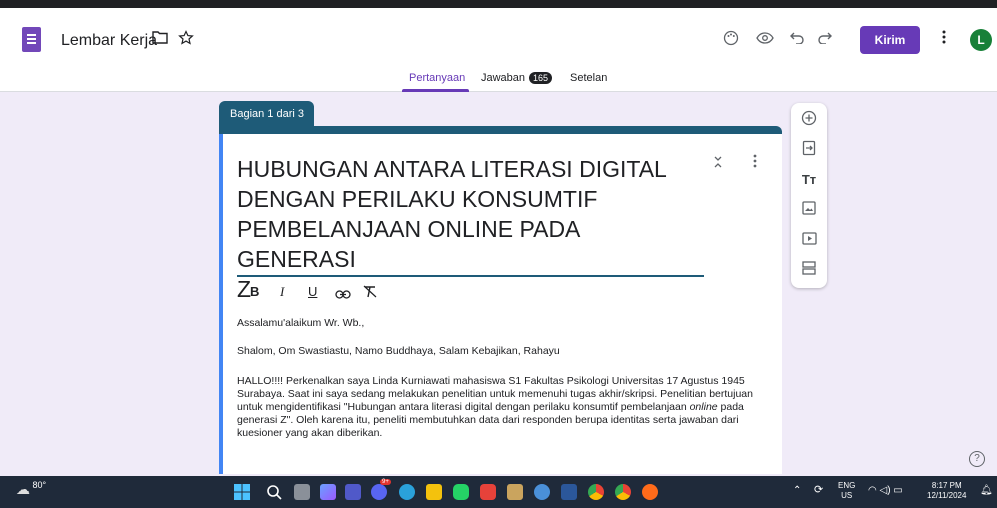  What do you see at coordinates (500, 130) in the screenshot?
I see `card-accent-bar` at bounding box center [500, 130].